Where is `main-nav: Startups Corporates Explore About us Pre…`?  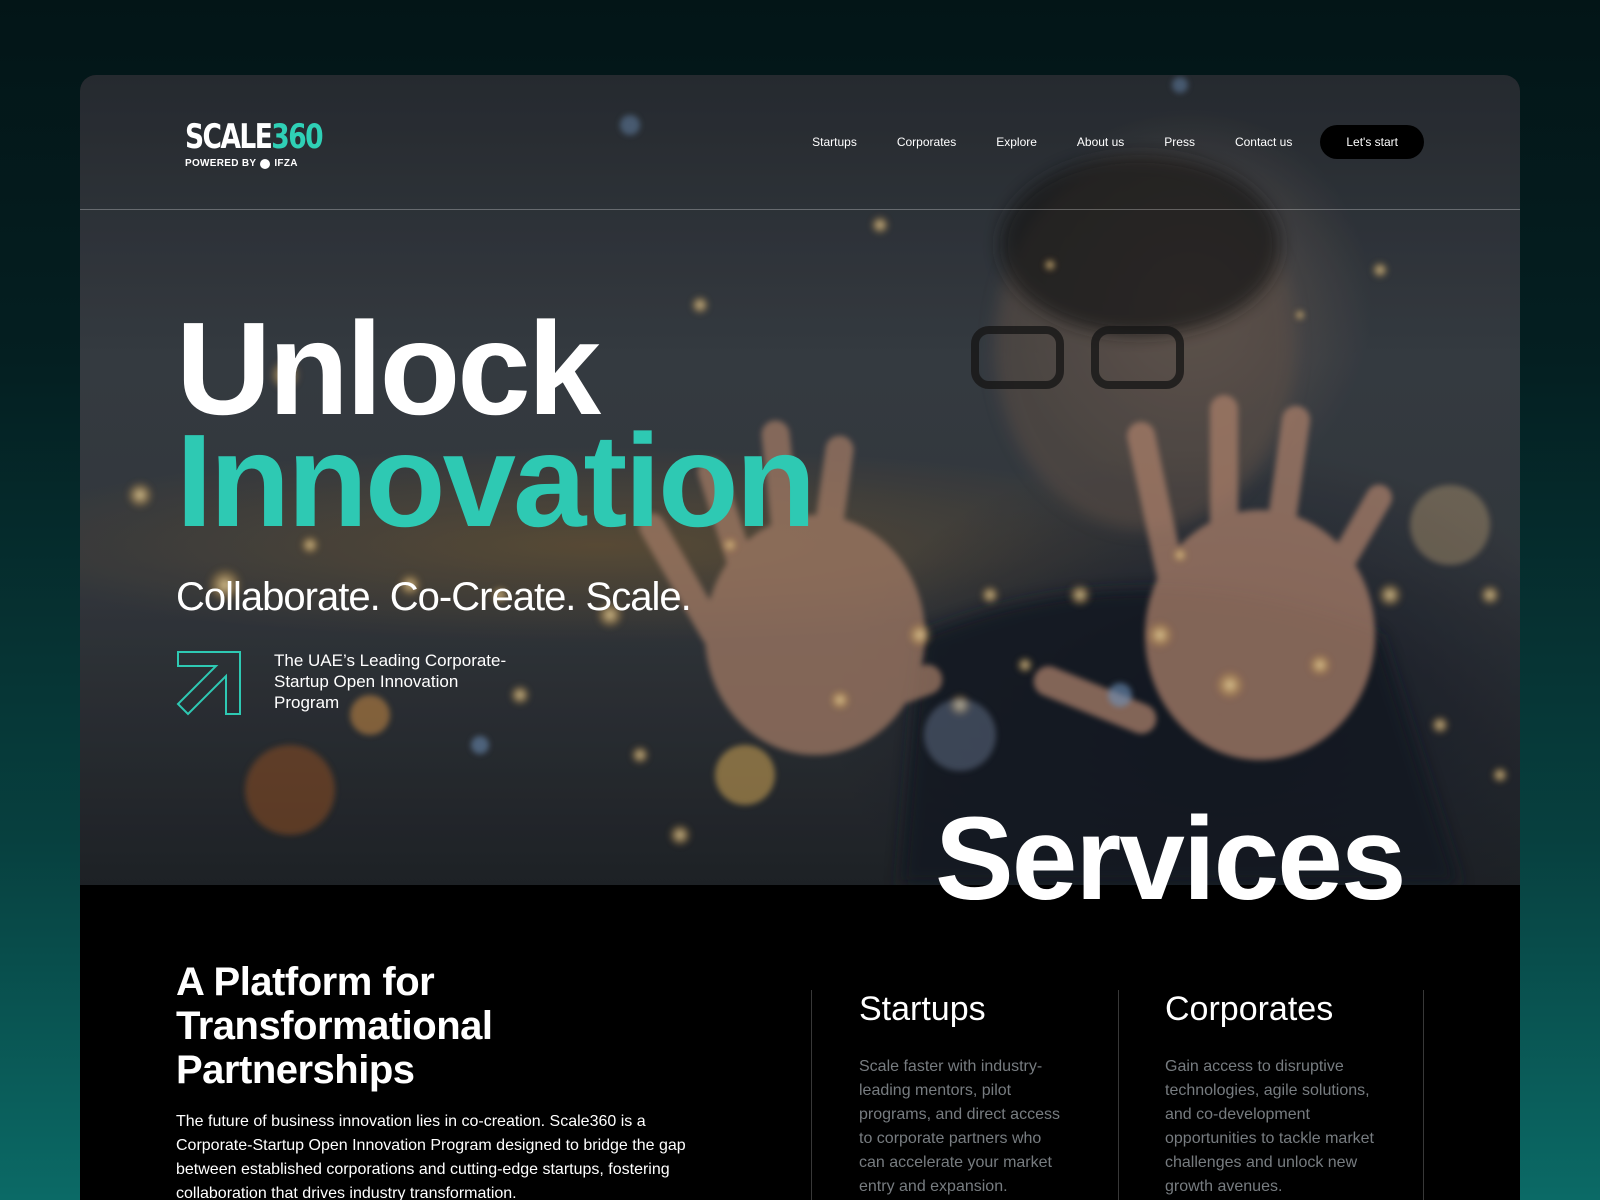
main-nav: Startups Corporates Explore About us Pre… is located at coordinates (1118, 142).